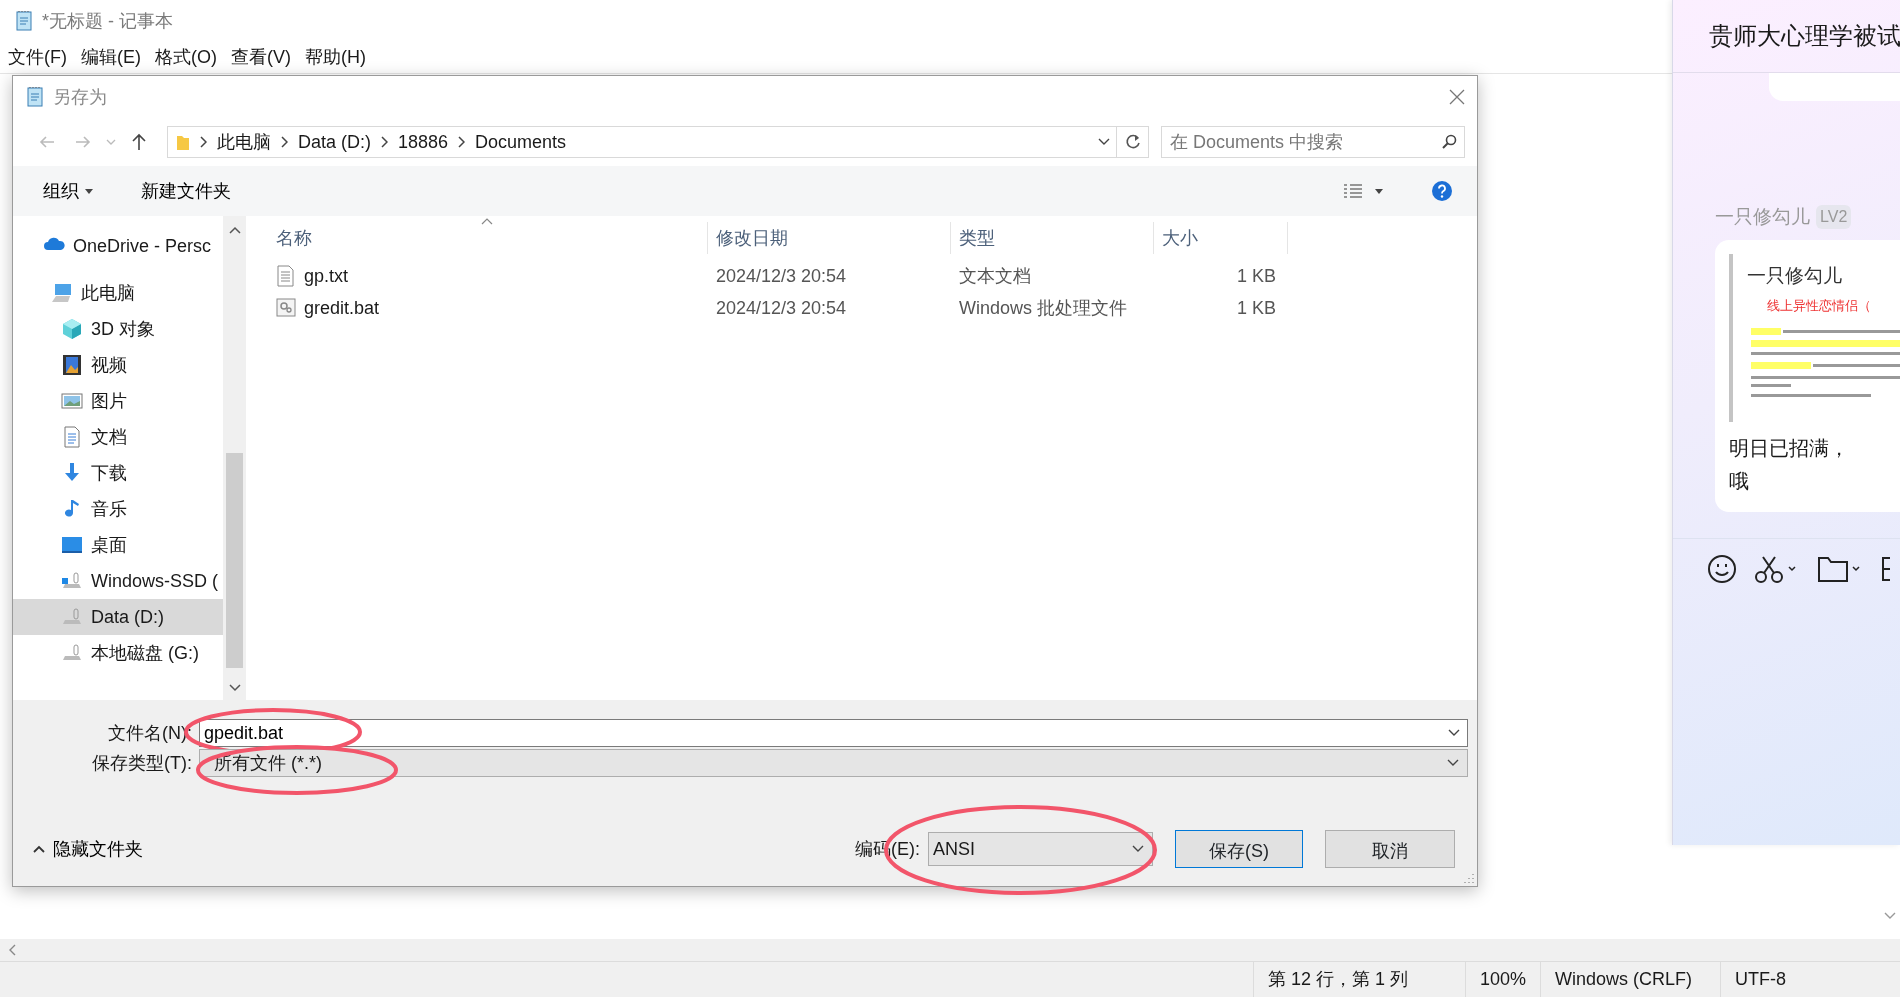 The image size is (1900, 997). What do you see at coordinates (477, 238) in the screenshot?
I see `column-header: 名称` at bounding box center [477, 238].